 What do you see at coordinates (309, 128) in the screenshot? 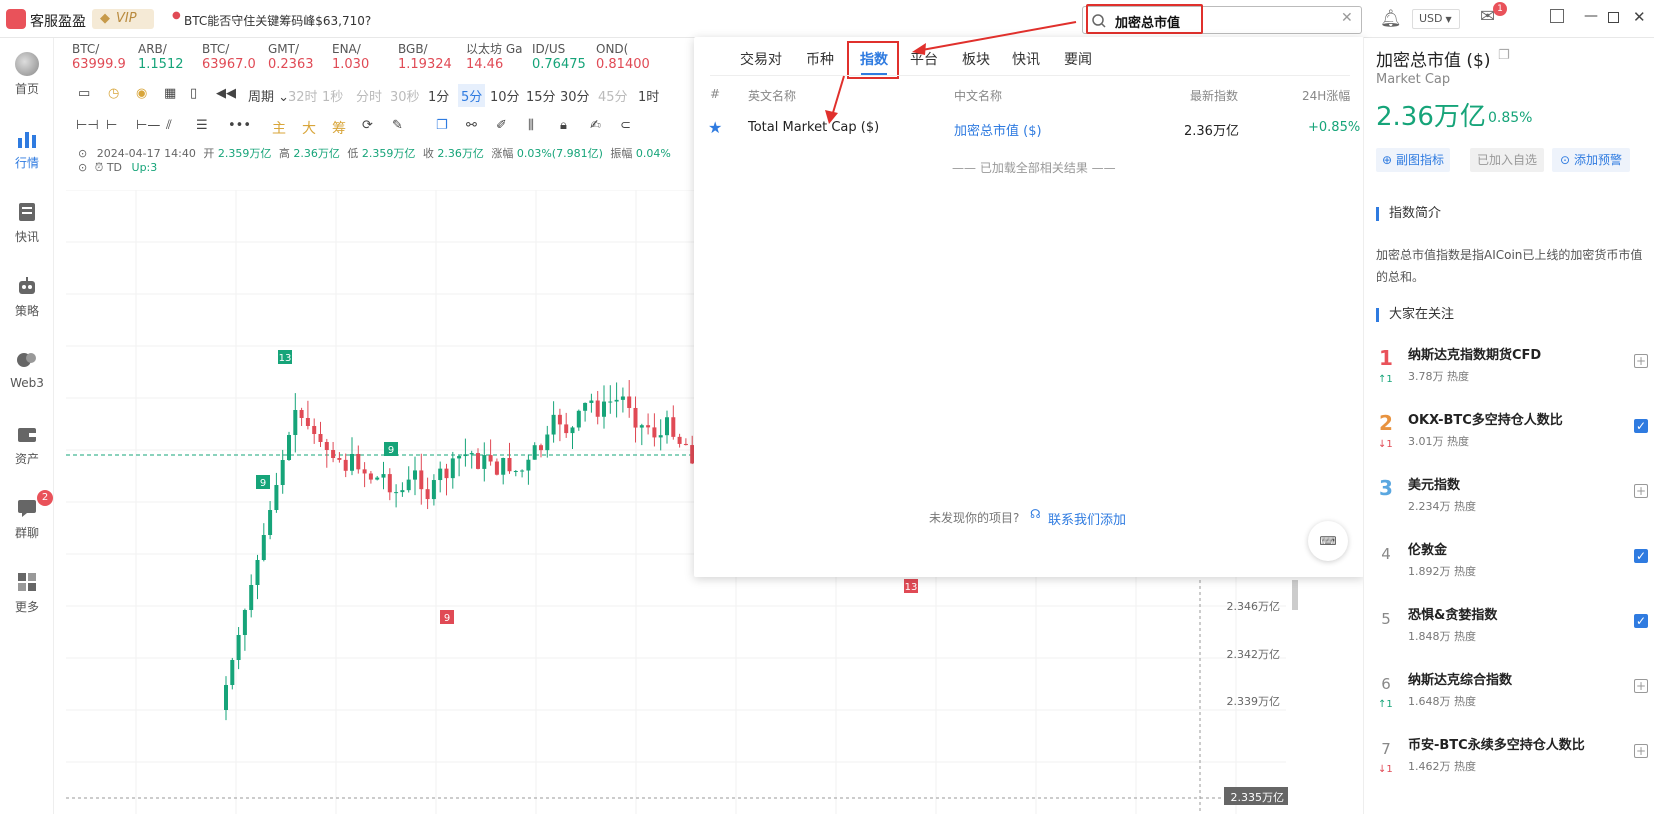
I see `indicator-big: 大` at bounding box center [309, 128].